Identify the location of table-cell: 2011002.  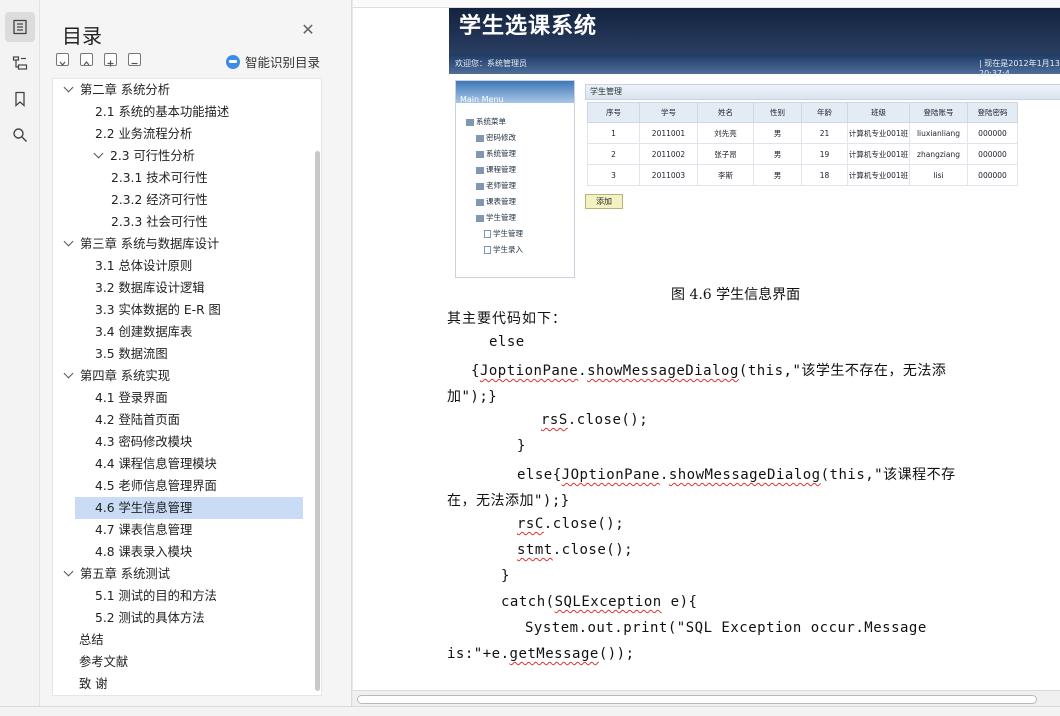
(668, 154).